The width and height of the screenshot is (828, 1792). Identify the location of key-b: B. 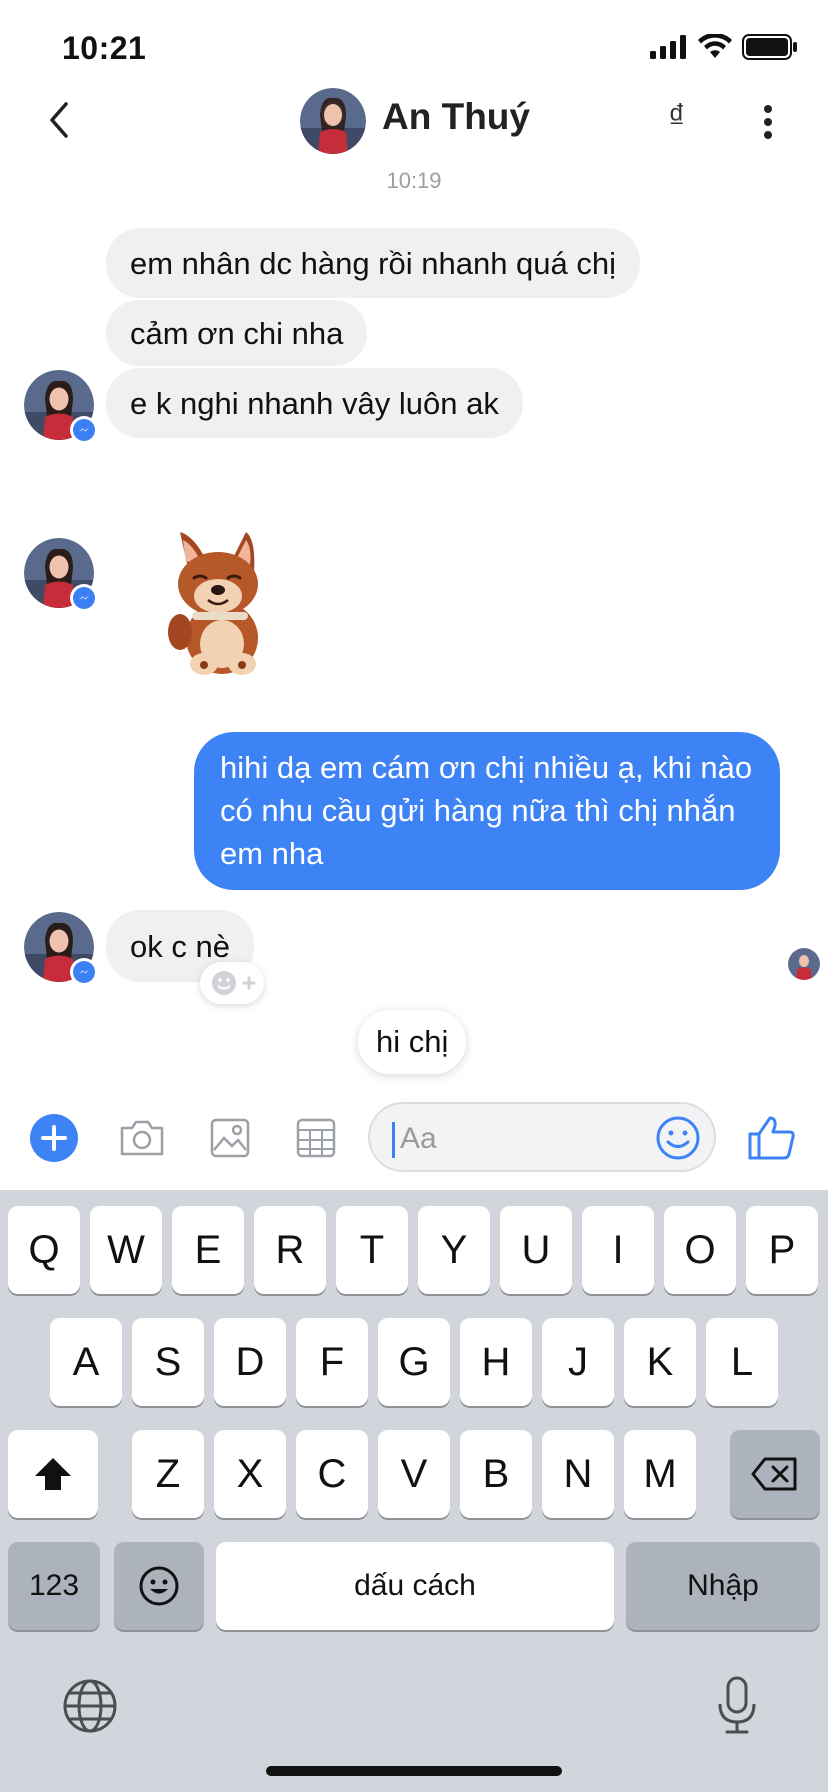
(496, 1474).